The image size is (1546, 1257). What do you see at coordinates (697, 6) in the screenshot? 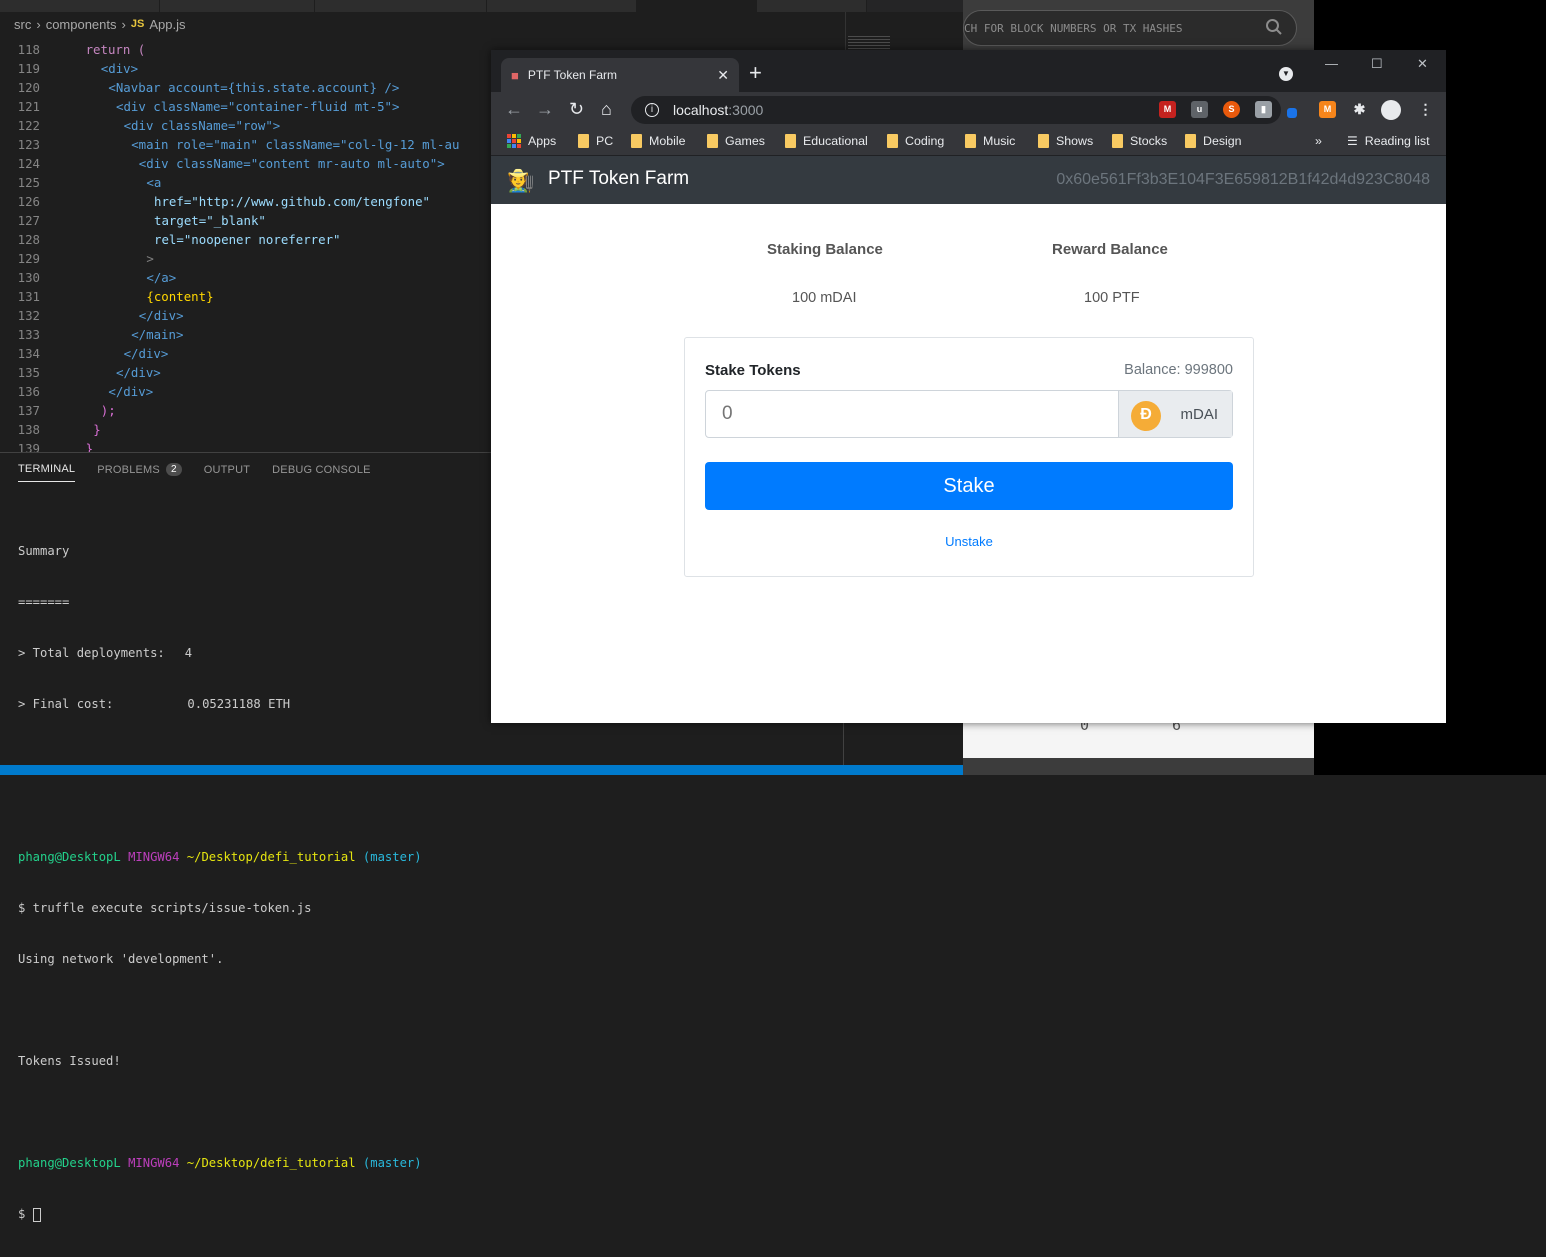
I see `editor-tab-active` at bounding box center [697, 6].